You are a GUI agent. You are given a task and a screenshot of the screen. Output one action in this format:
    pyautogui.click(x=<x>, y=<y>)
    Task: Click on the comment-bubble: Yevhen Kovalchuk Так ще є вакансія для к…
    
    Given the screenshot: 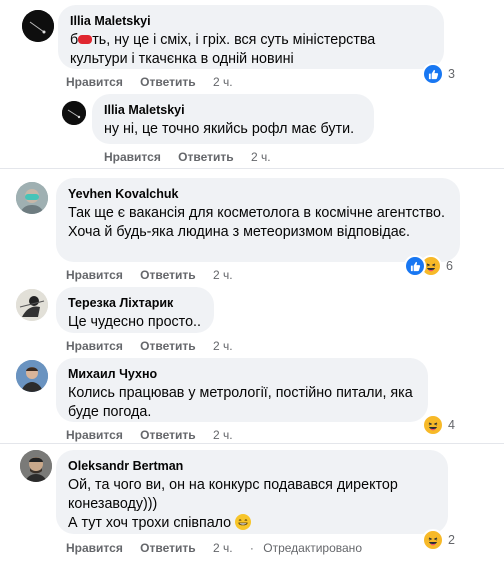 What is the action you would take?
    pyautogui.click(x=258, y=220)
    